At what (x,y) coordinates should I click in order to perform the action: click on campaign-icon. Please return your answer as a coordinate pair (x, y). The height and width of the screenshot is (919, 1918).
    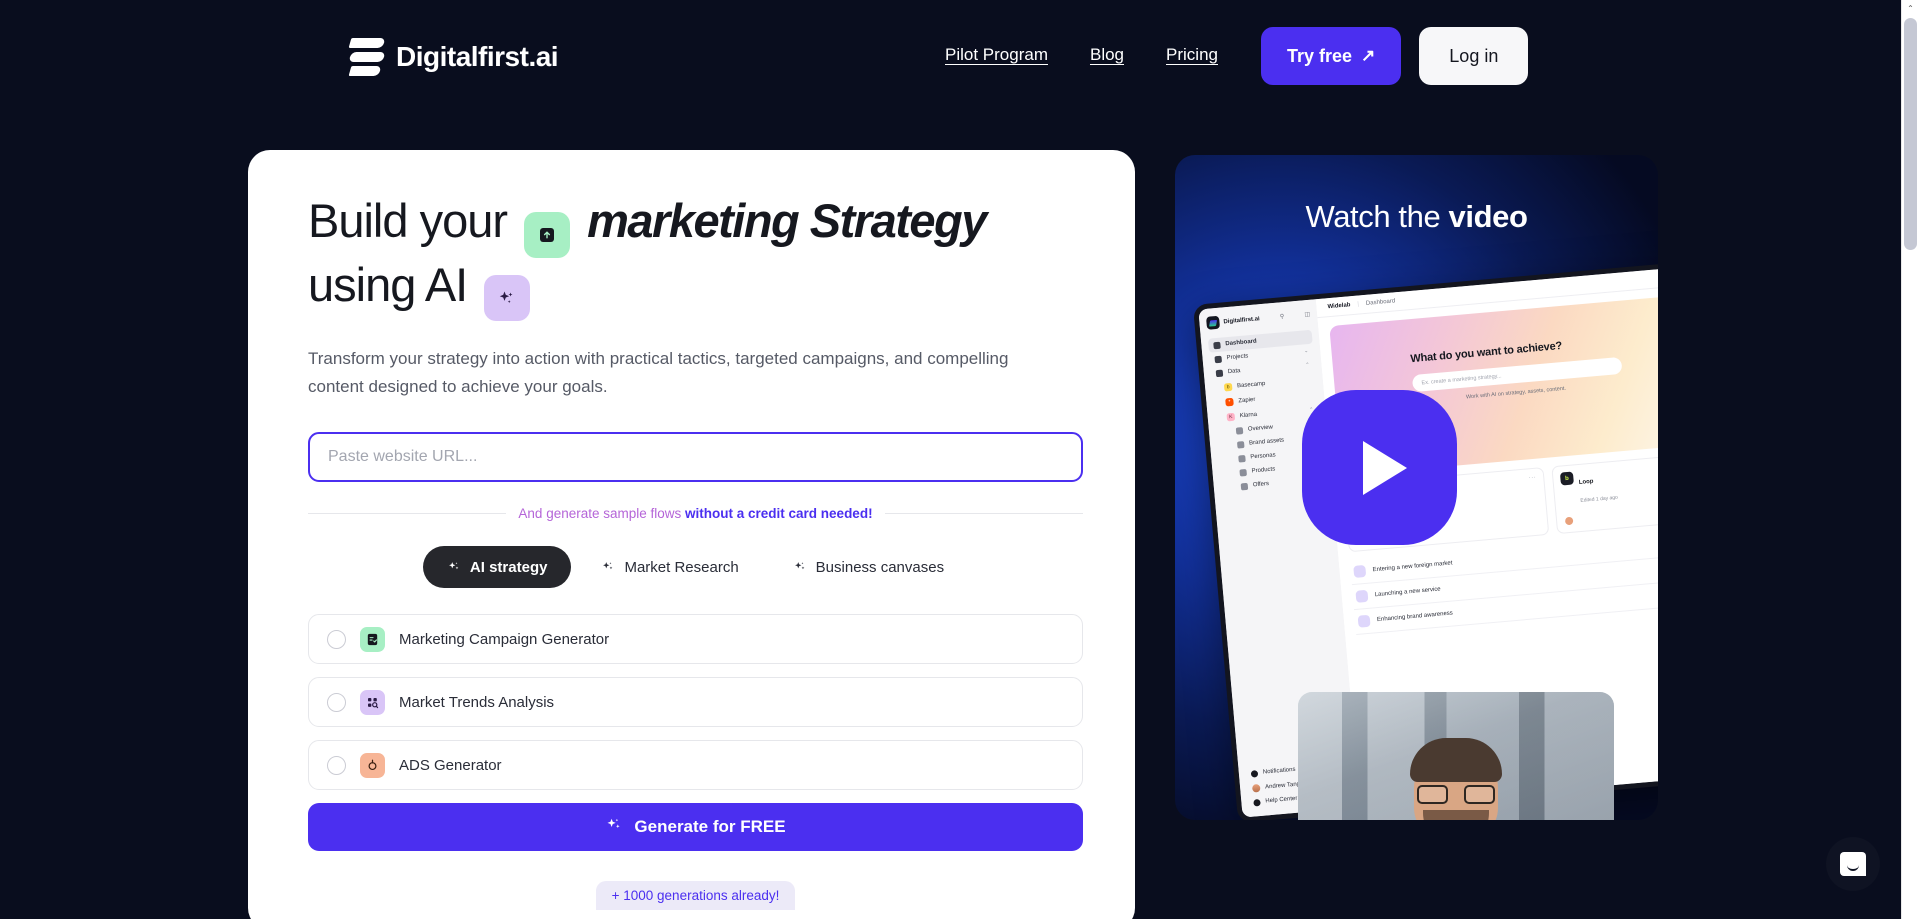
    Looking at the image, I should click on (547, 235).